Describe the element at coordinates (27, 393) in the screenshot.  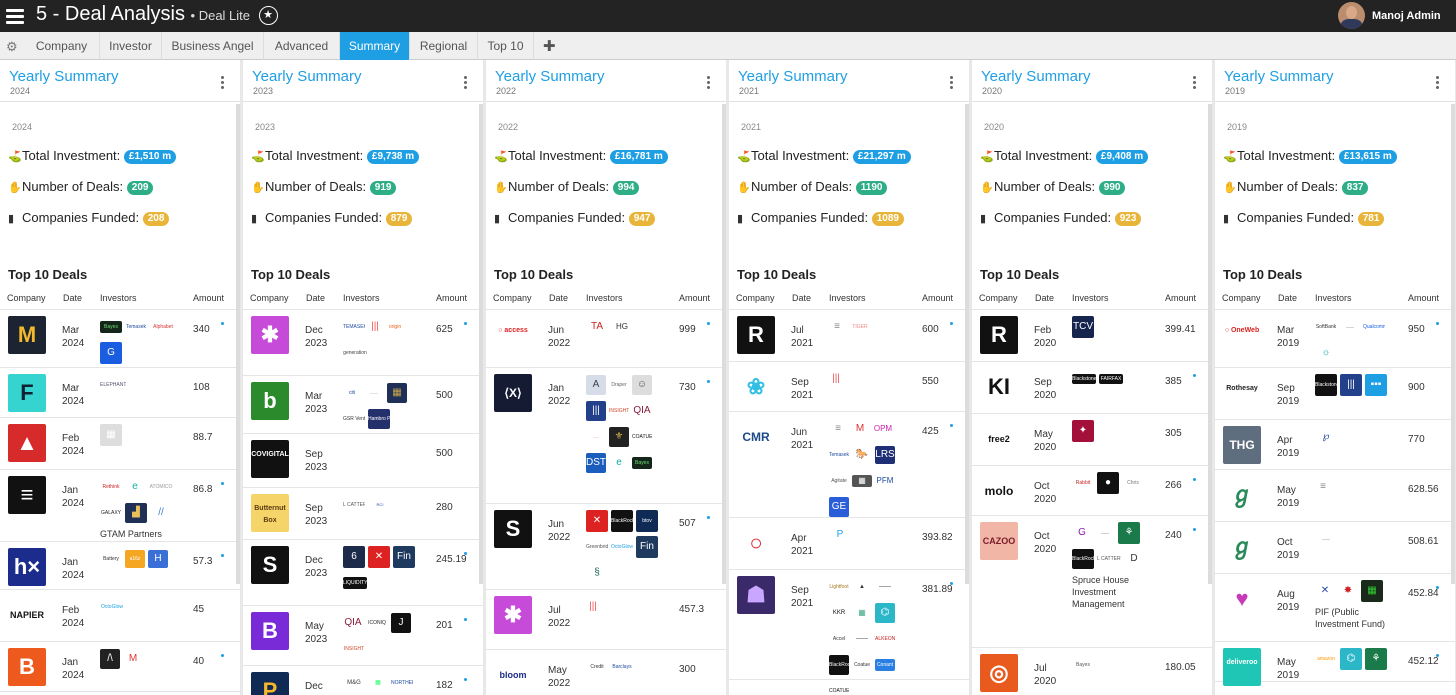
I see `company-logo: F` at that location.